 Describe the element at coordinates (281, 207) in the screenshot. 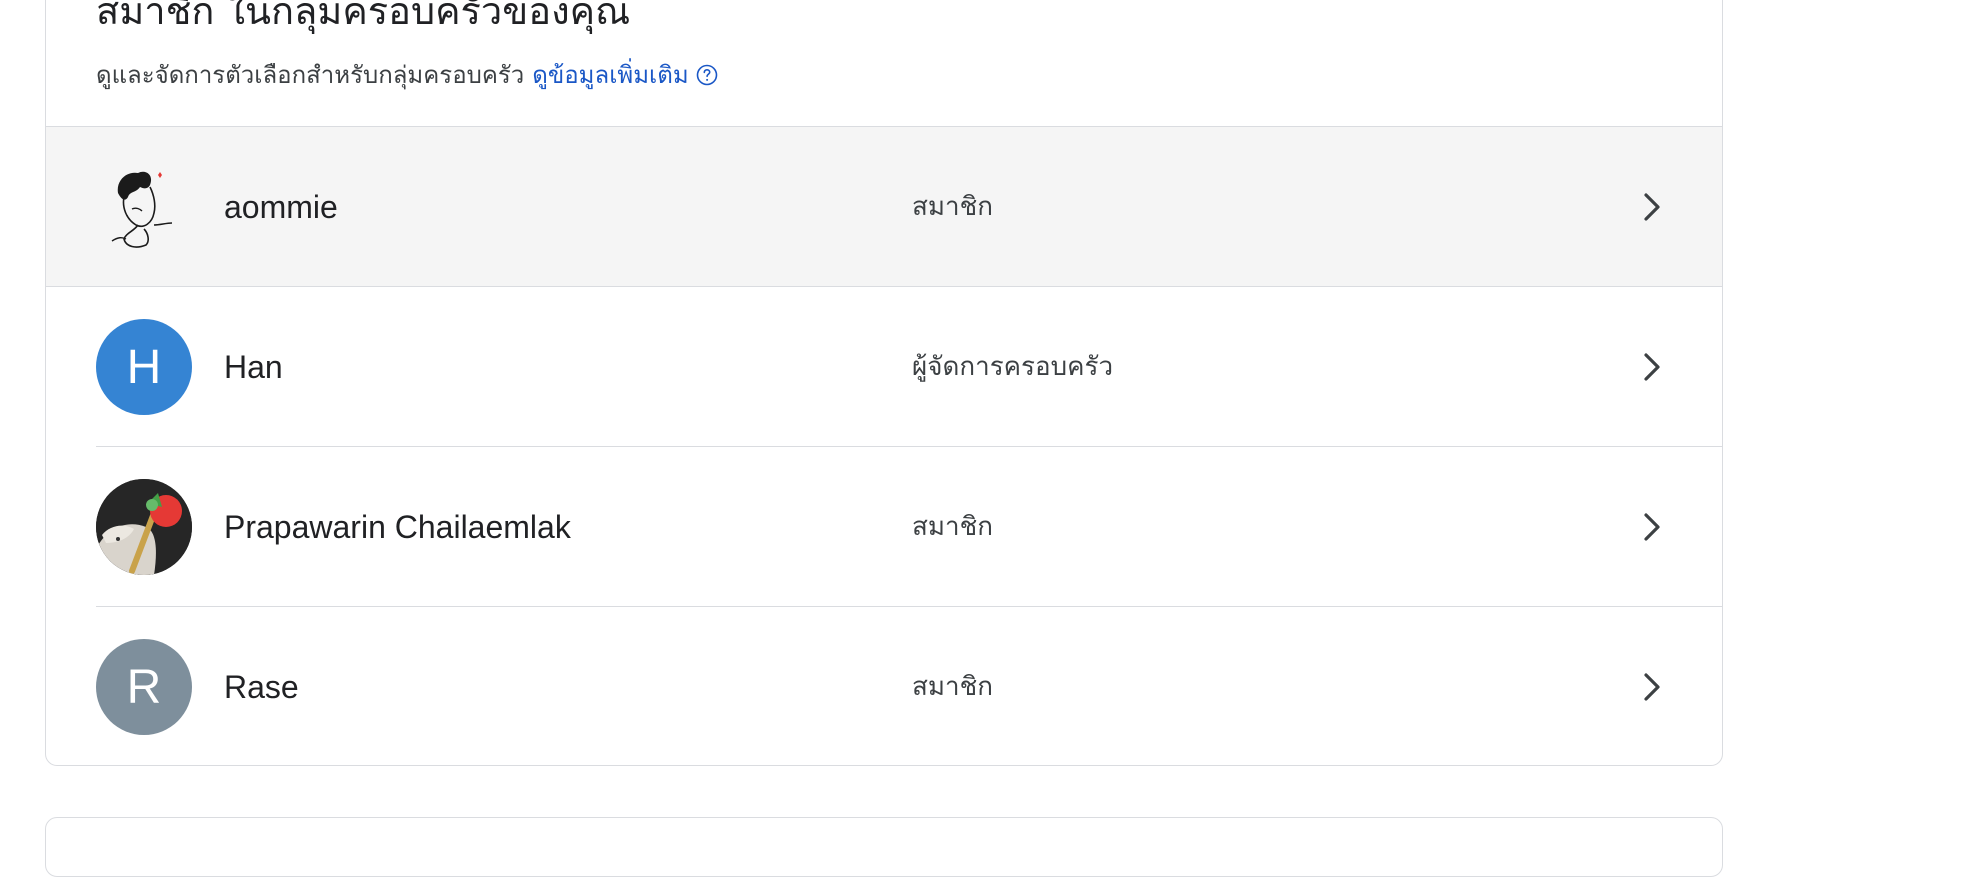

I see `member-name: aommie` at that location.